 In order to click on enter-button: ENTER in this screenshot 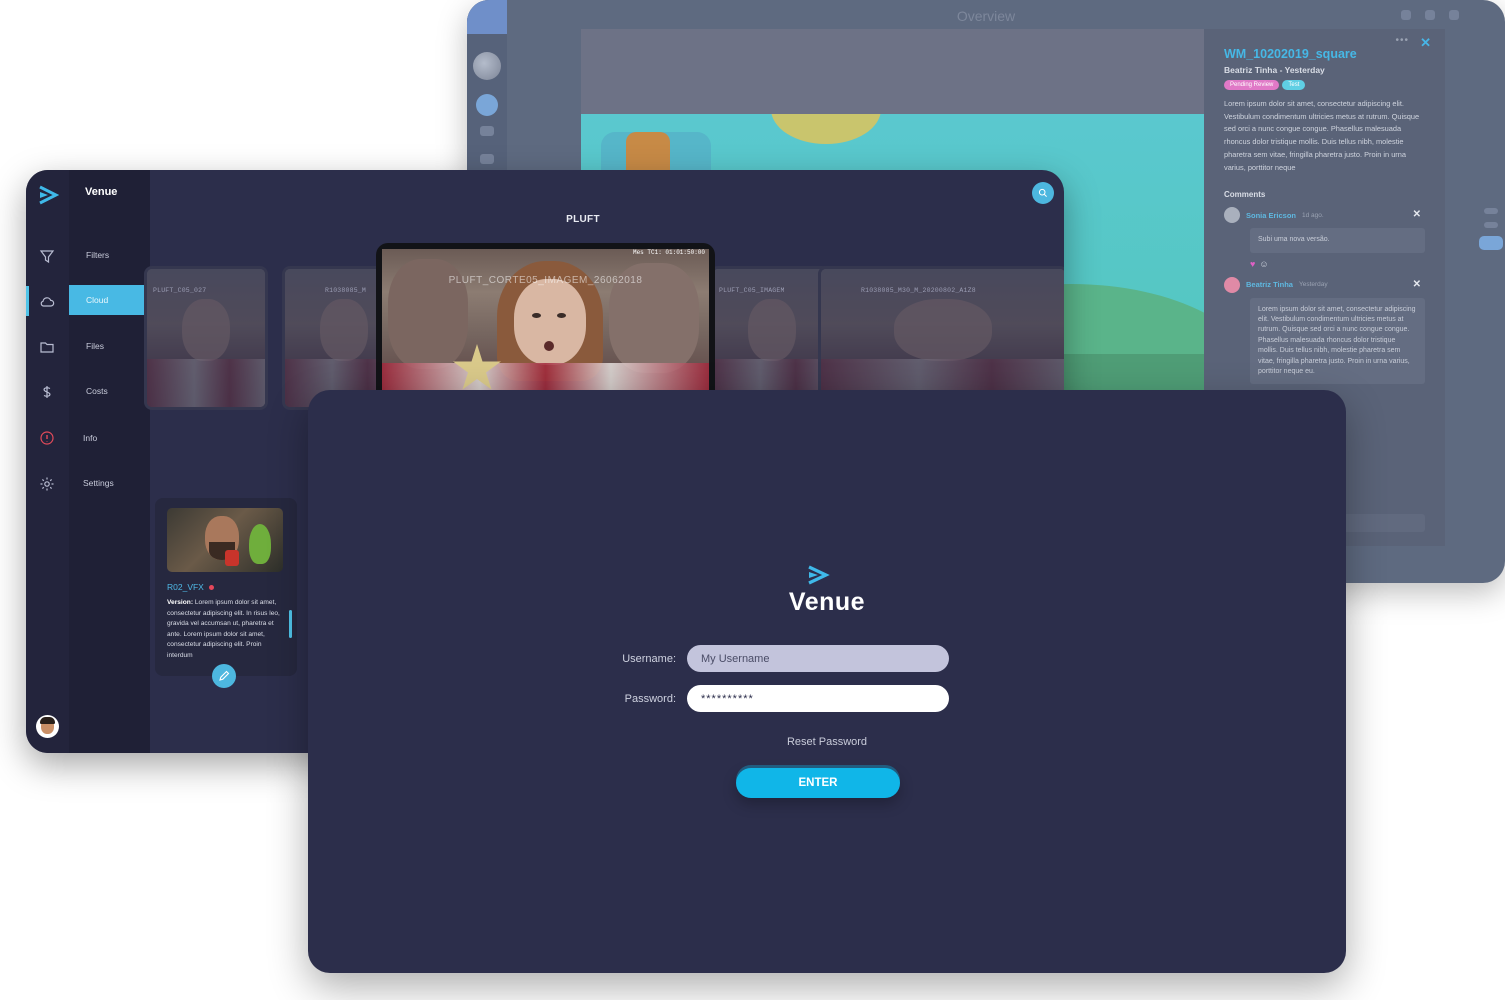, I will do `click(818, 783)`.